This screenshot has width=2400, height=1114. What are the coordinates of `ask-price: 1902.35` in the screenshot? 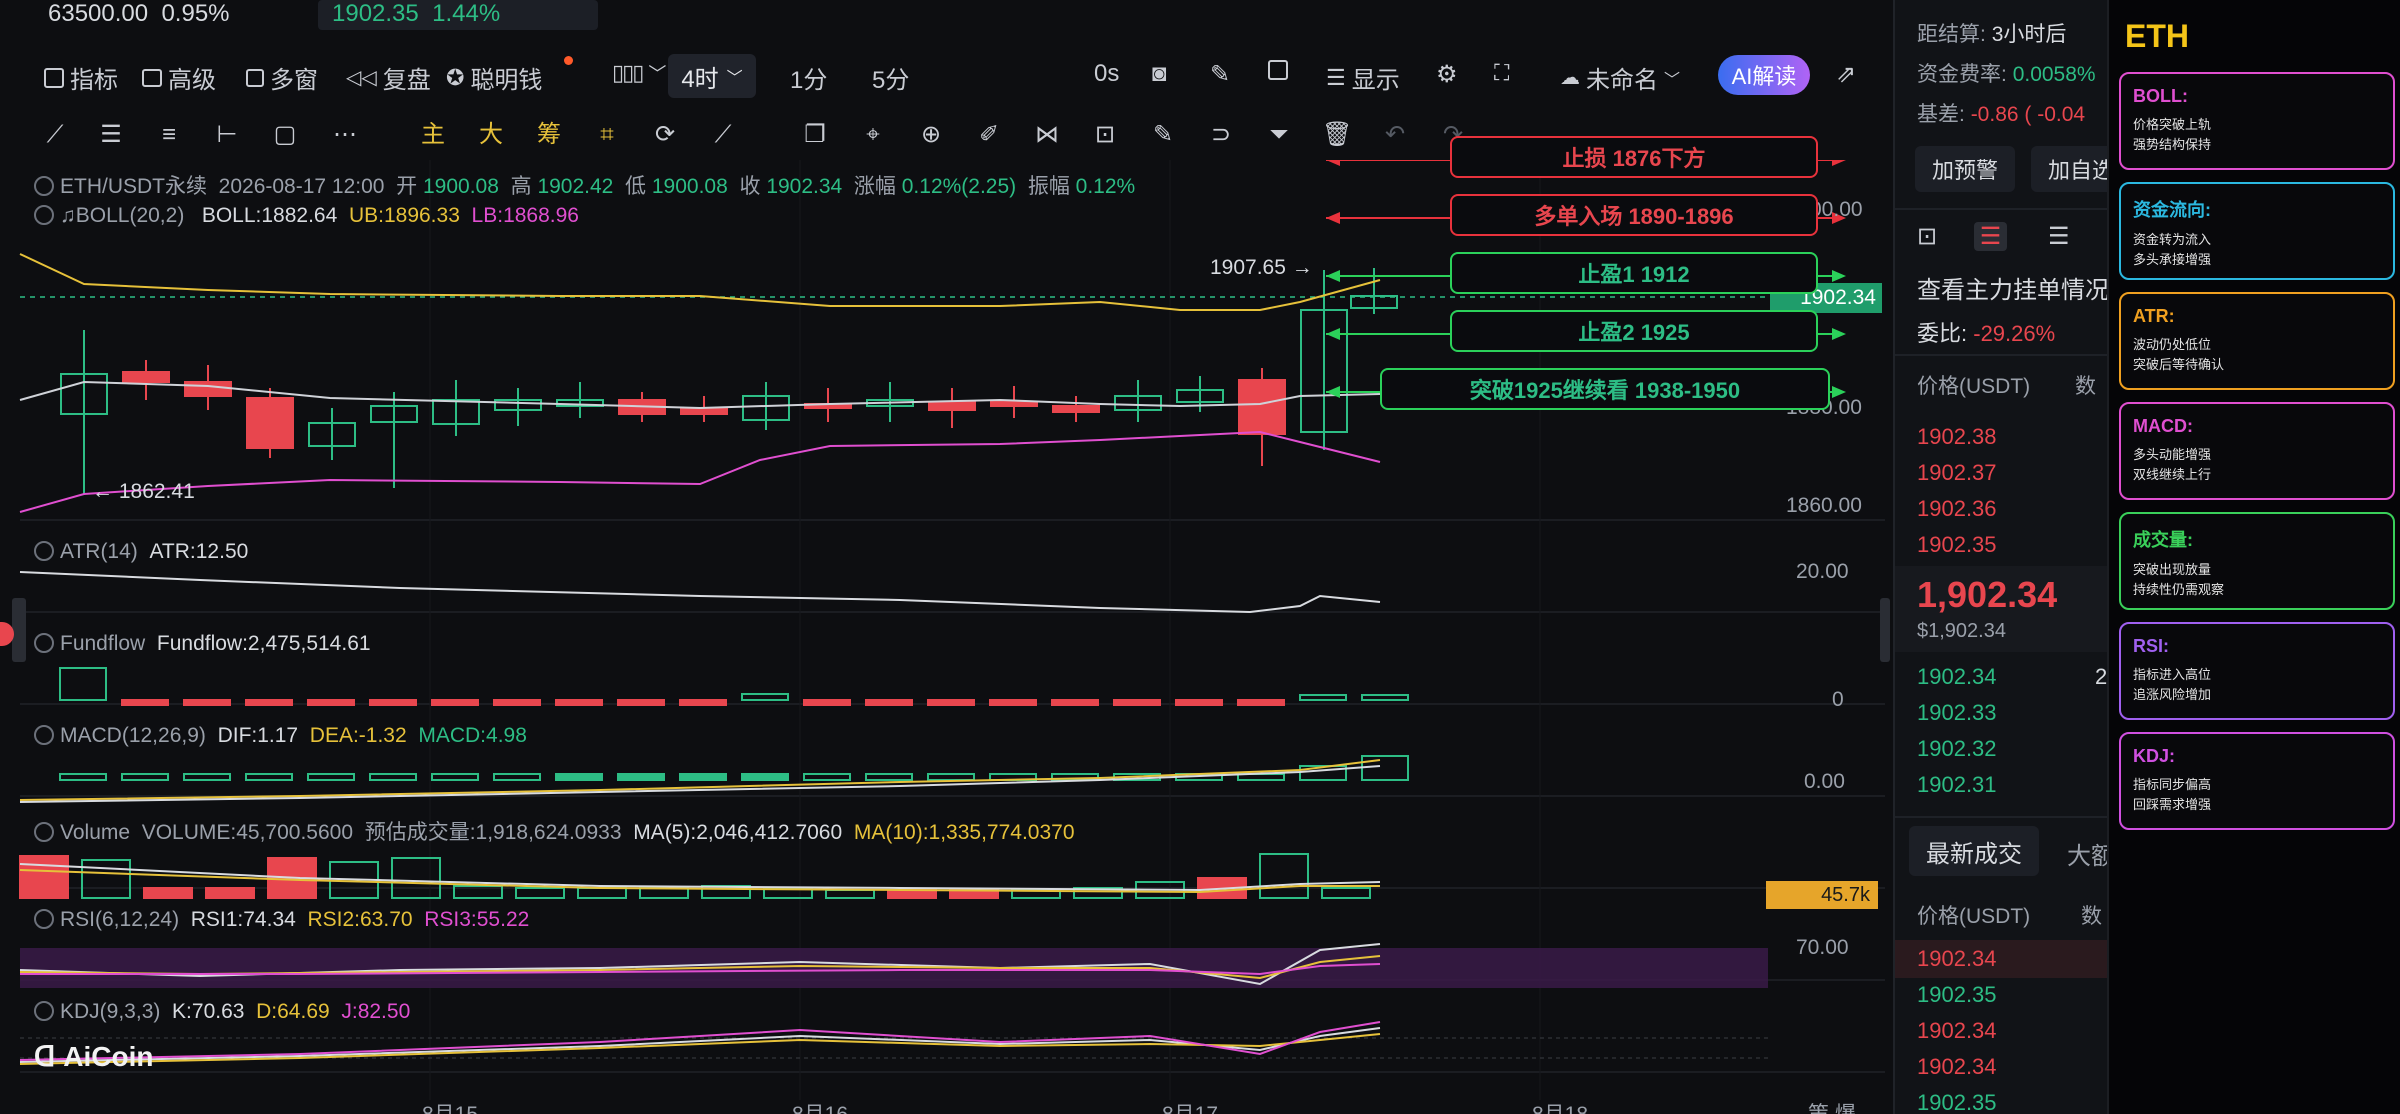 It's located at (1957, 545).